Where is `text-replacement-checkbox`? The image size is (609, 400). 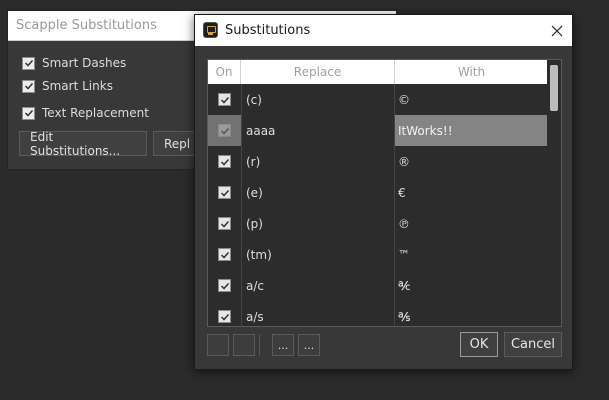
text-replacement-checkbox is located at coordinates (28, 113).